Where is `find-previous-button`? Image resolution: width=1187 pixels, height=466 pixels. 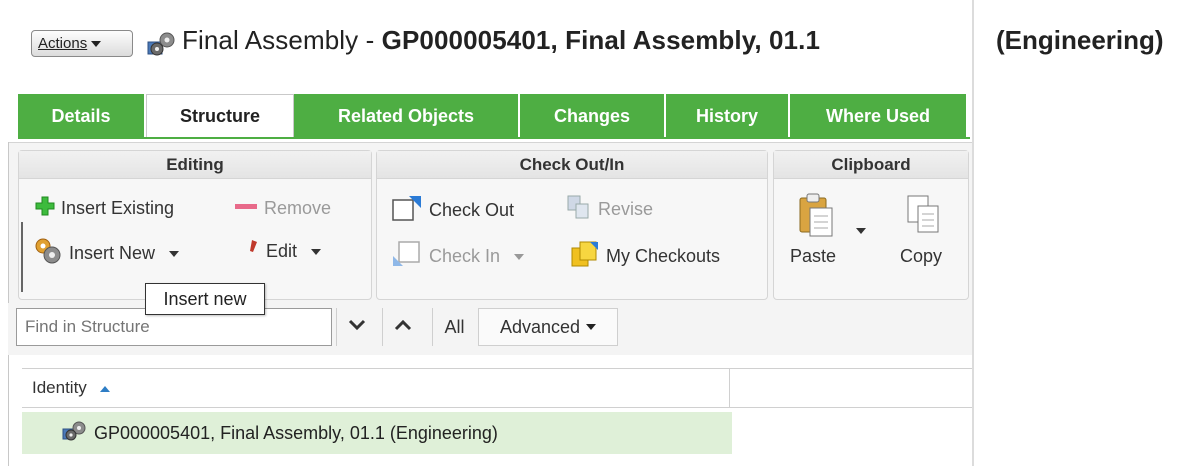
find-previous-button is located at coordinates (402, 327).